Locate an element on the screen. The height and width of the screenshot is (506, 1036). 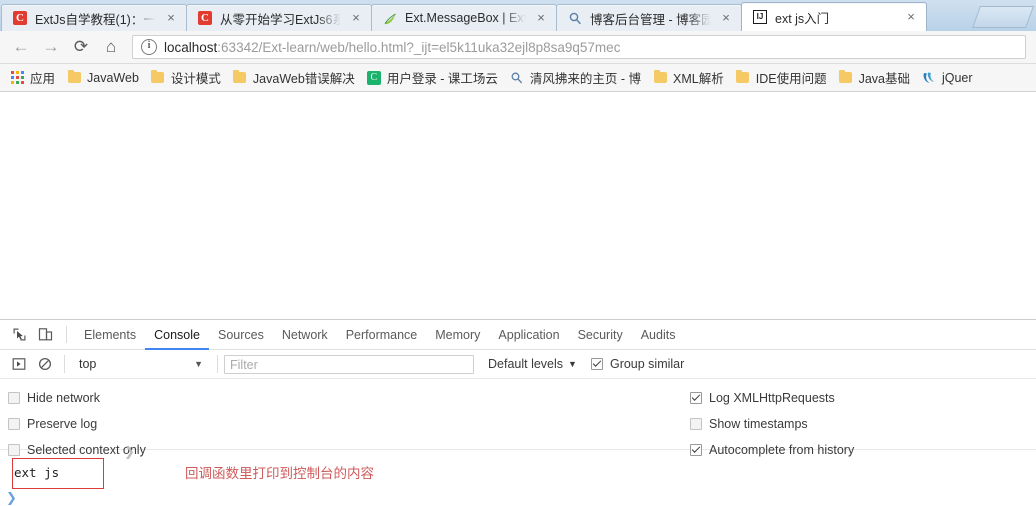
bookmark-label: Java基础 is located at coordinates (884, 79).